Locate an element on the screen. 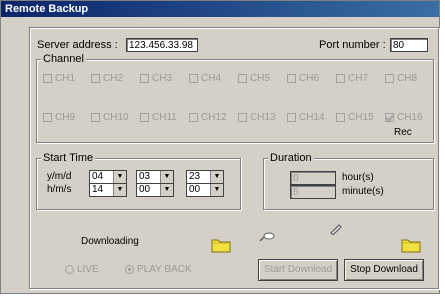 This screenshot has width=445, height=299. channel-checkbox-ch2: CH2 is located at coordinates (107, 78).